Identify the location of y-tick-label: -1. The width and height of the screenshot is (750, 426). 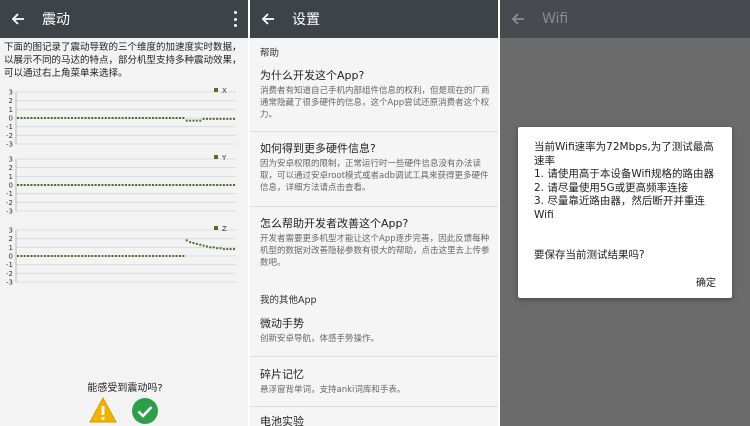
(9, 127).